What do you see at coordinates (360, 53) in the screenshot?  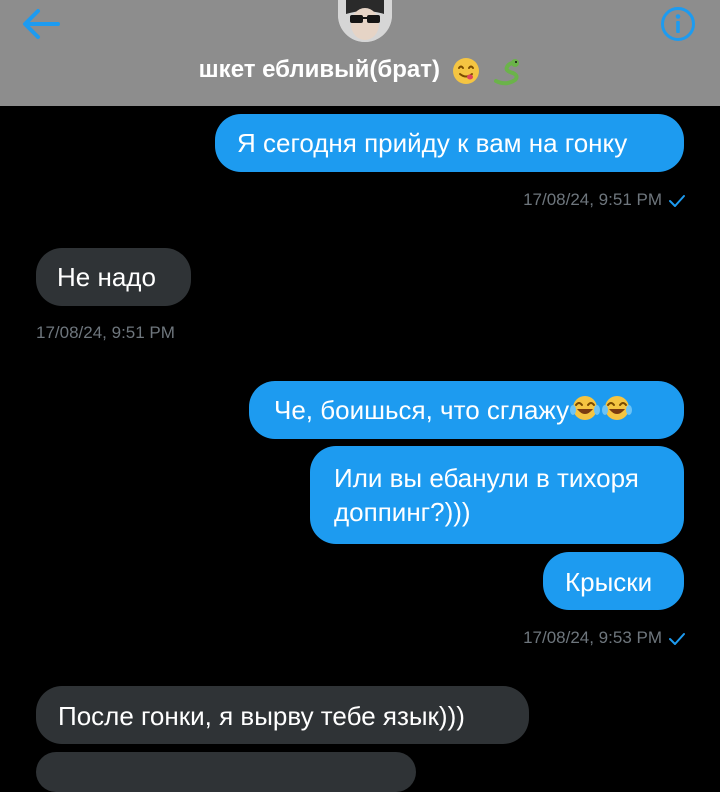 I see `chat-header: шкет ебливый(брат)` at bounding box center [360, 53].